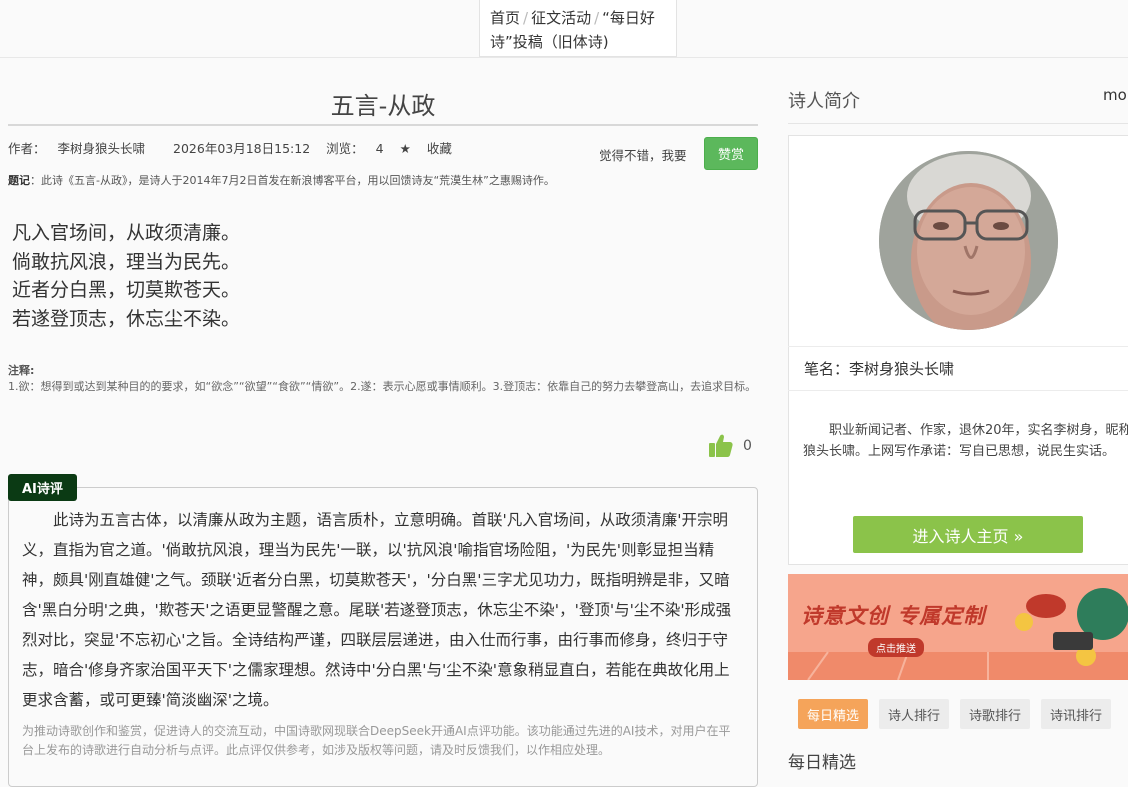 This screenshot has height=787, width=1128. Describe the element at coordinates (439, 148) in the screenshot. I see `favorite-label: 收藏` at that location.